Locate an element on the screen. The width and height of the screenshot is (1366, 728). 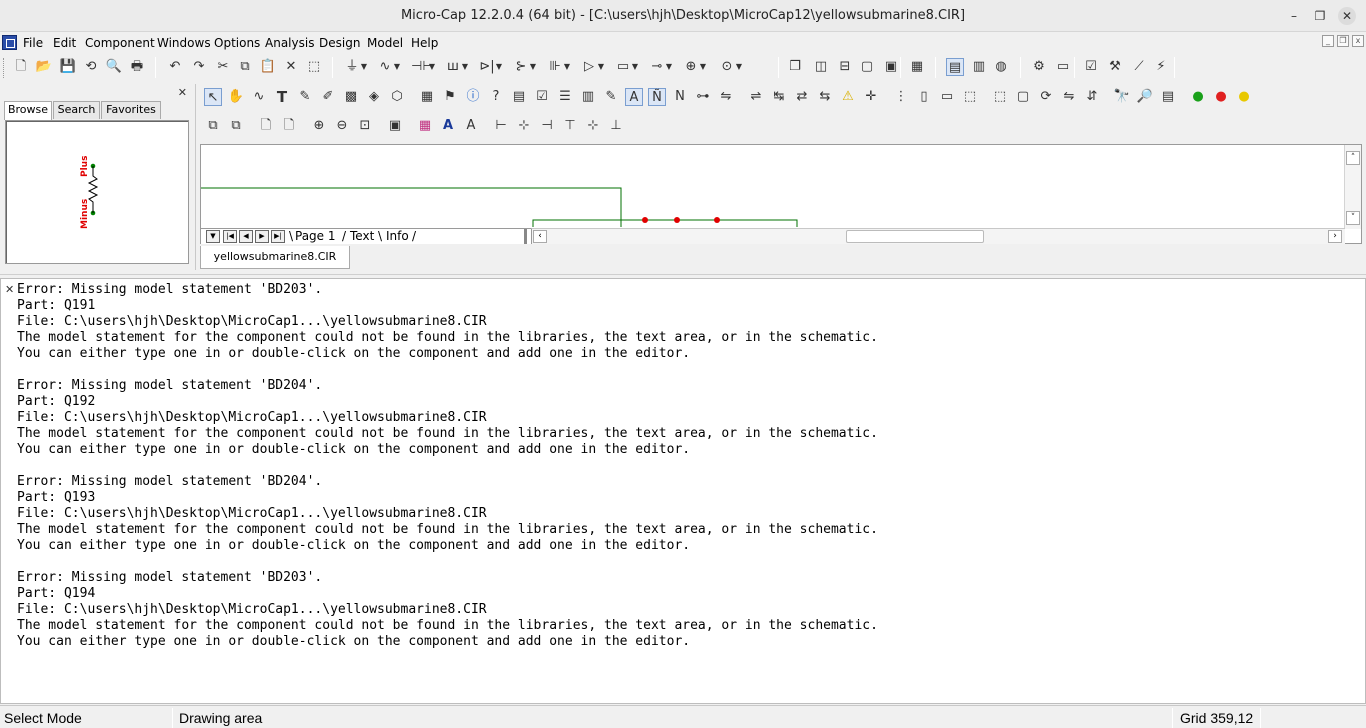
delete-icon: ✕ is located at coordinates (291, 67).